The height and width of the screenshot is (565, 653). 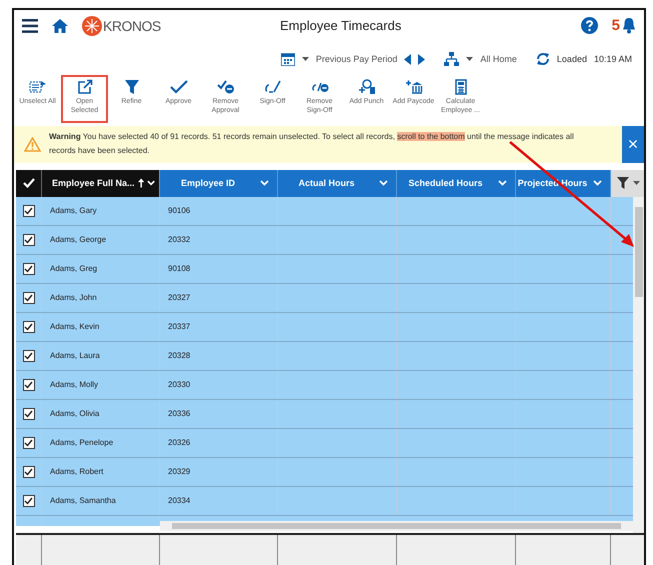 What do you see at coordinates (589, 25) in the screenshot?
I see `help-icon` at bounding box center [589, 25].